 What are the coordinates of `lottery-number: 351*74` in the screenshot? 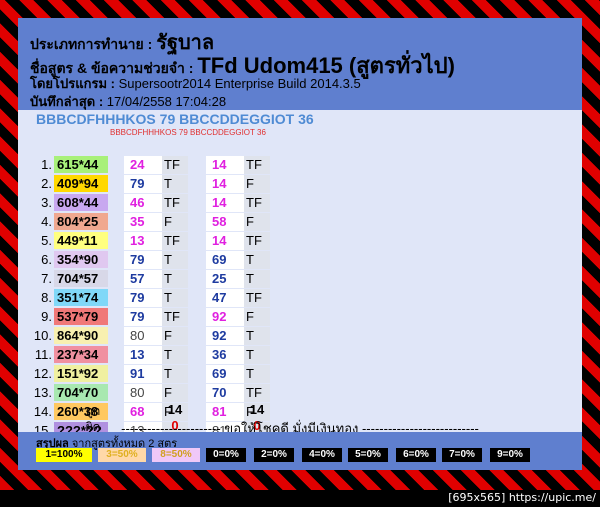 It's located at (81, 297).